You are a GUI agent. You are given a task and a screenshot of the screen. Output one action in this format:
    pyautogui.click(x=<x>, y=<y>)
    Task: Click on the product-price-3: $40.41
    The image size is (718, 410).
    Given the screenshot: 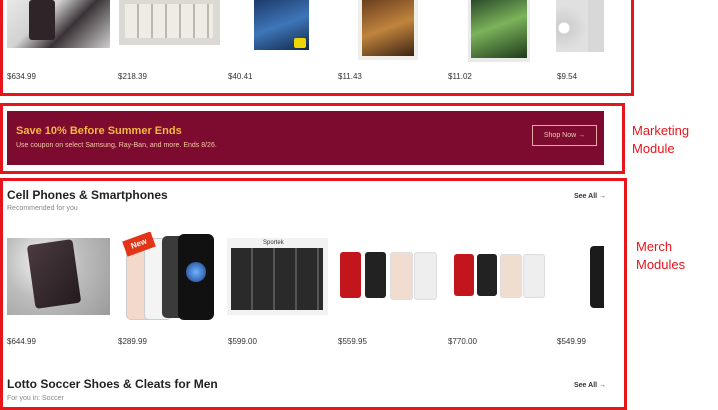 What is the action you would take?
    pyautogui.click(x=240, y=76)
    